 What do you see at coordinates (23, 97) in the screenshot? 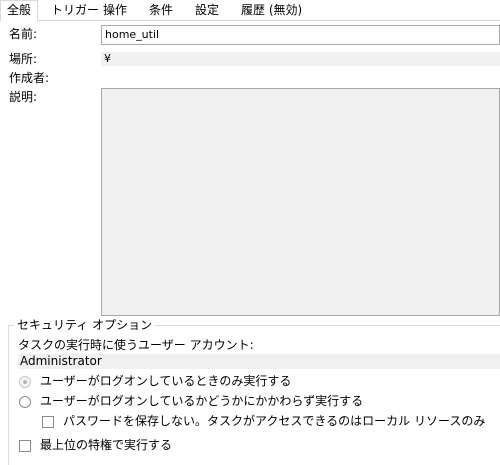
I see `description-label: 説明:` at bounding box center [23, 97].